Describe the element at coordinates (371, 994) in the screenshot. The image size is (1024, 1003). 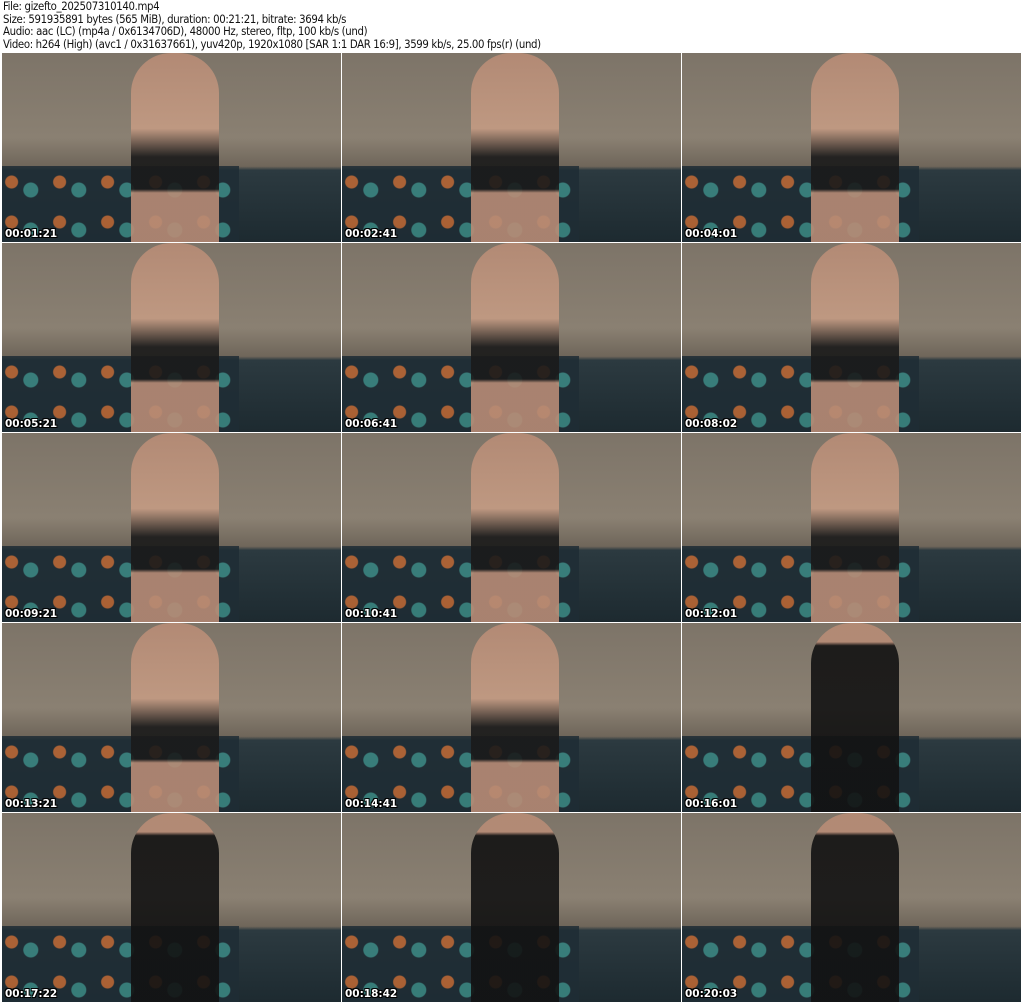
I see `frame-timestamp: 00:18:42` at that location.